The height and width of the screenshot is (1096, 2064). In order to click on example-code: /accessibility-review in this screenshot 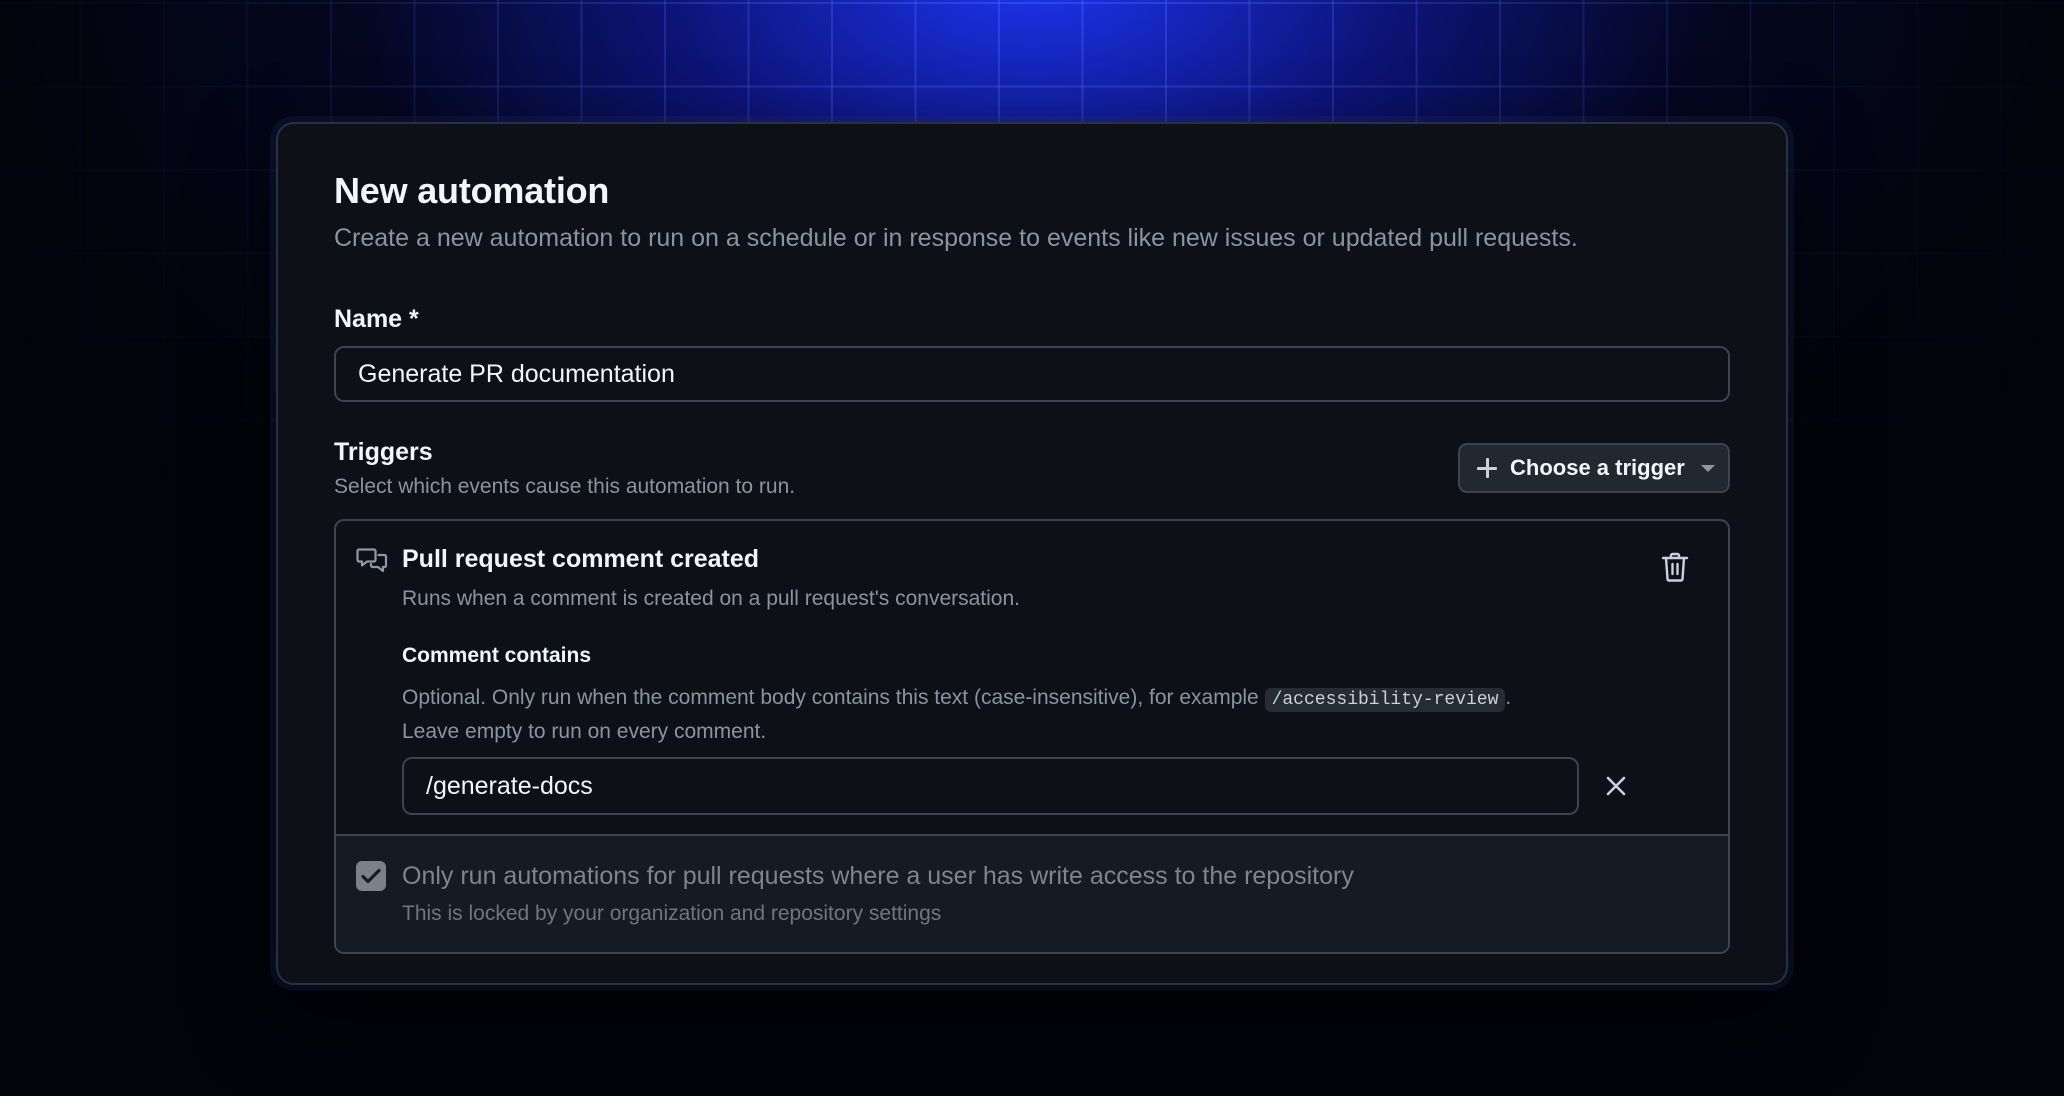, I will do `click(1385, 700)`.